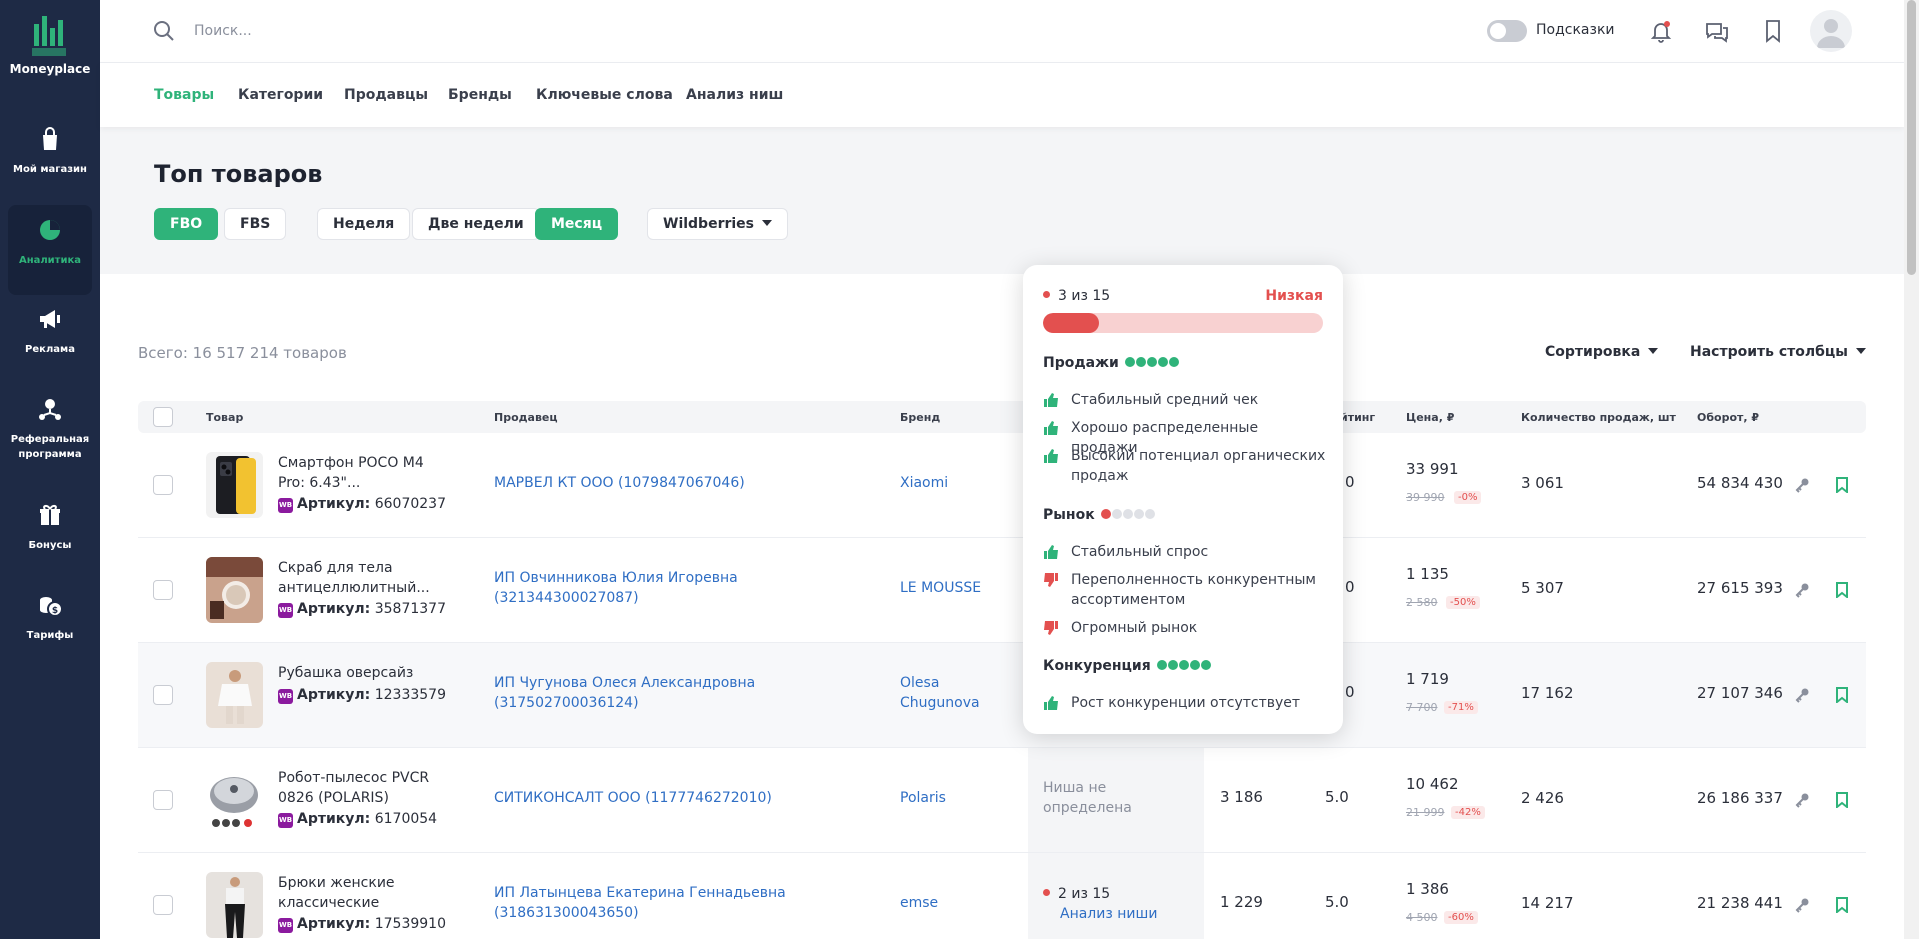 The width and height of the screenshot is (1919, 939). Describe the element at coordinates (1134, 628) in the screenshot. I see `market-item-text: Огромный рынок` at that location.